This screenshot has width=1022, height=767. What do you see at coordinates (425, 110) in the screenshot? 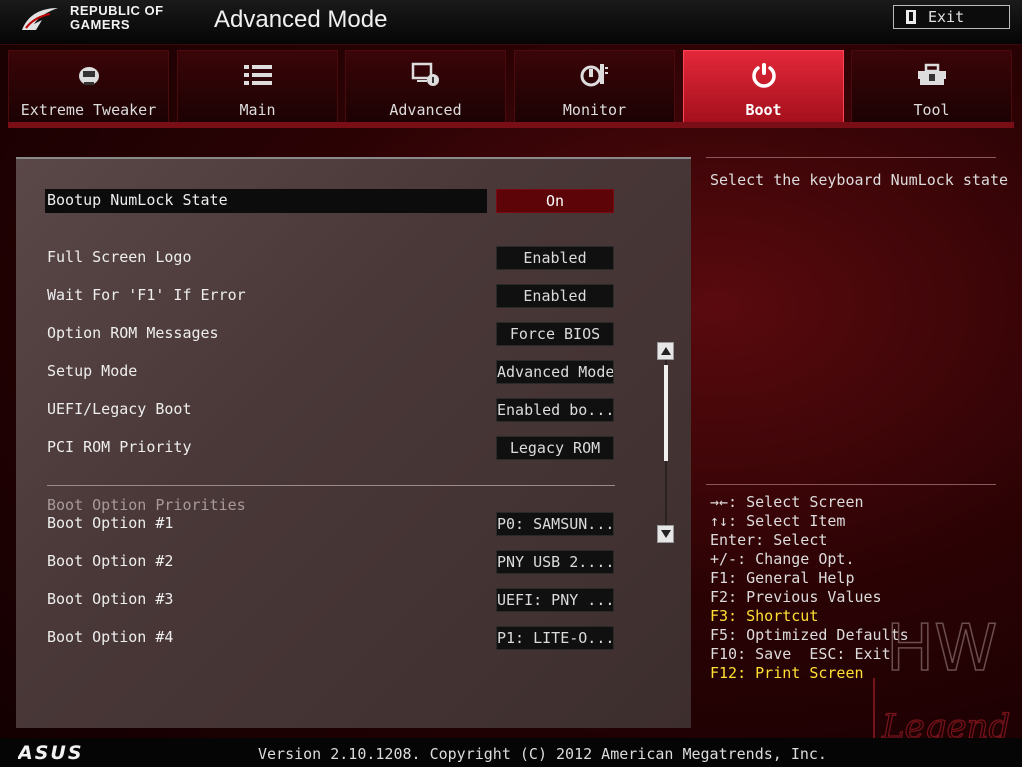
I see `tab-label: Advanced` at bounding box center [425, 110].